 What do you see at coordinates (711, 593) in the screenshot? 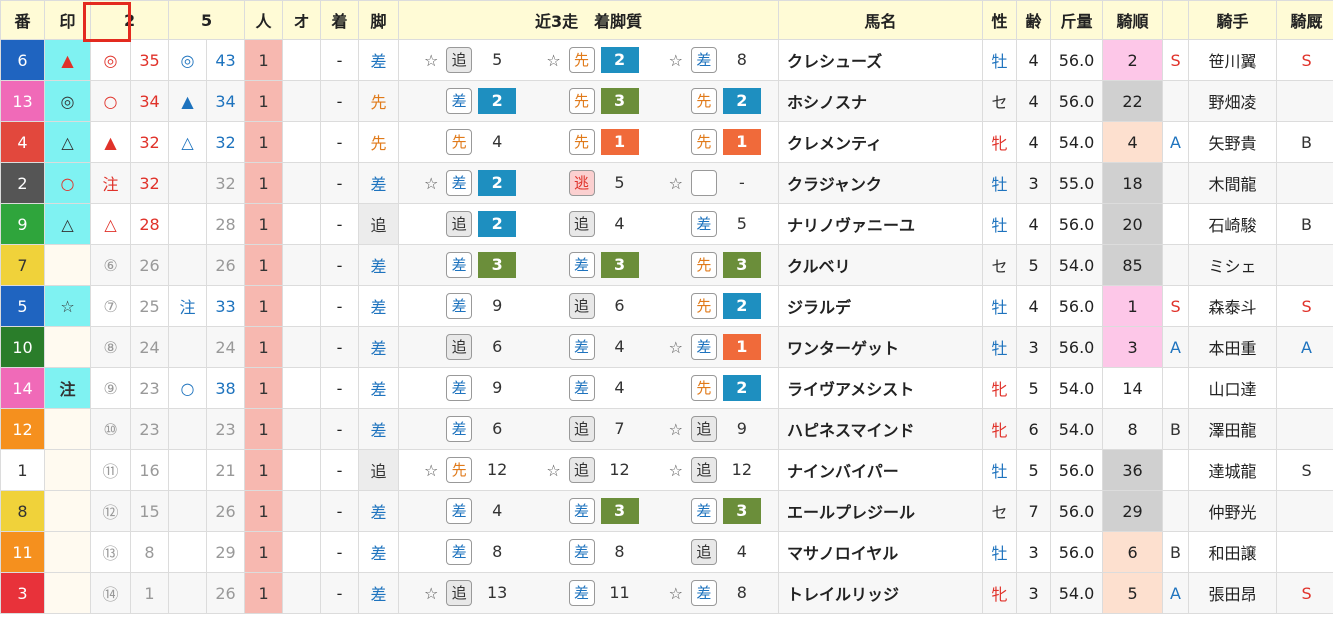
I see `recent-race: ☆ 差 8` at bounding box center [711, 593].